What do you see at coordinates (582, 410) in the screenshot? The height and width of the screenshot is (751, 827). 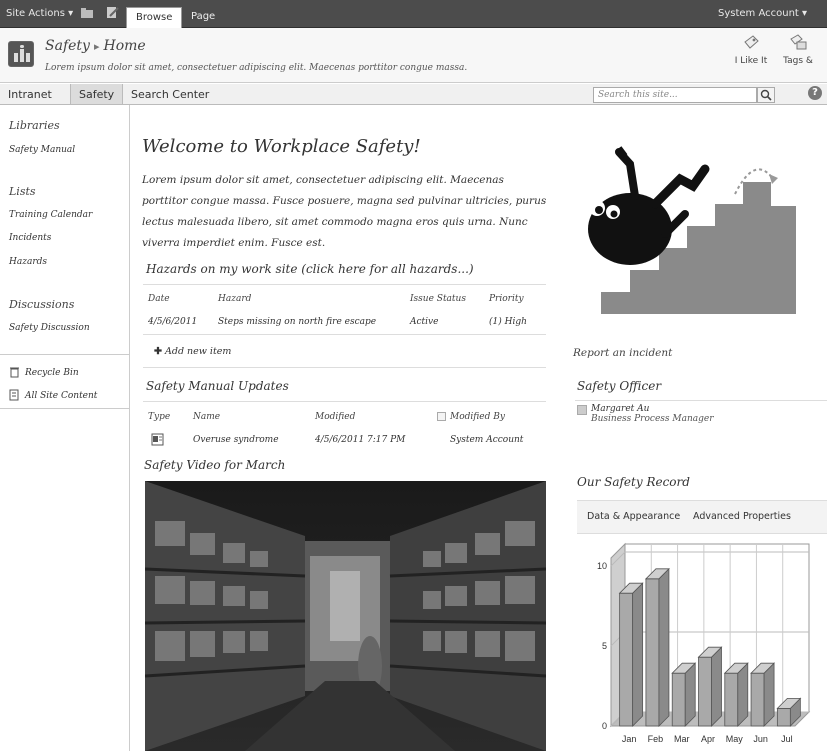 I see `presence-icon` at bounding box center [582, 410].